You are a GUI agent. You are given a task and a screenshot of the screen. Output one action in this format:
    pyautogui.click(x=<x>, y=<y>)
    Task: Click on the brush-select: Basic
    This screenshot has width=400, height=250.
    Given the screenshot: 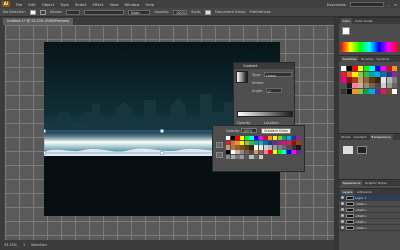 What is the action you would take?
    pyautogui.click(x=139, y=12)
    